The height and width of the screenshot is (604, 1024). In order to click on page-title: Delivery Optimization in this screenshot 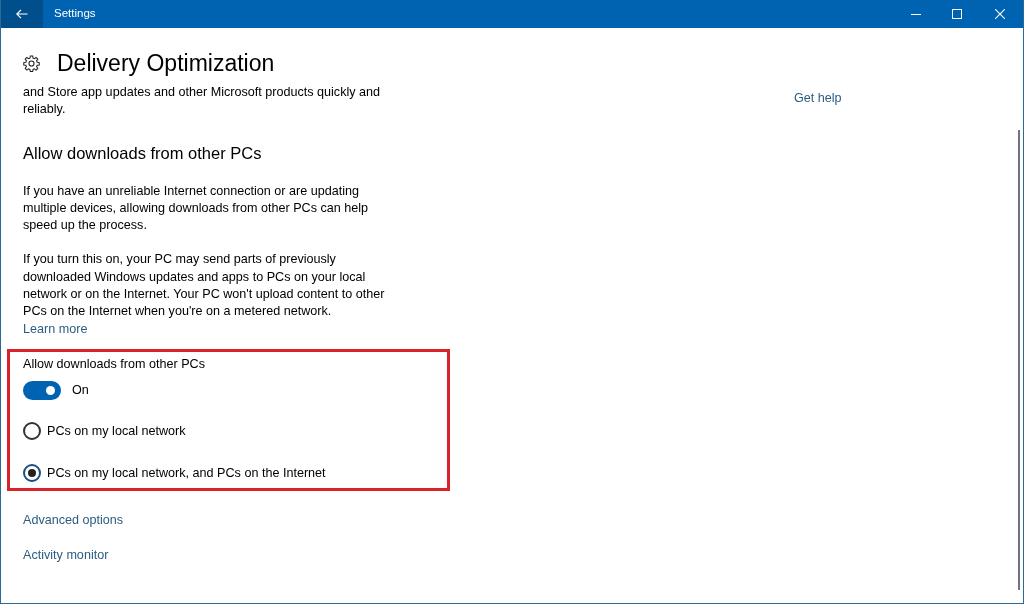, I will do `click(166, 63)`.